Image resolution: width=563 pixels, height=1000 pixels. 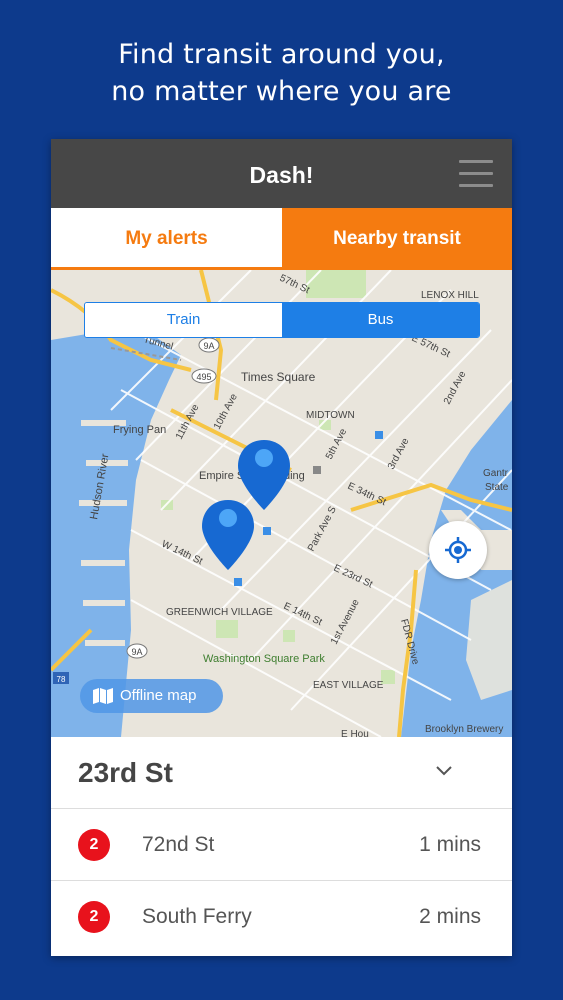 I want to click on svg-text: 78, so click(x=61, y=679).